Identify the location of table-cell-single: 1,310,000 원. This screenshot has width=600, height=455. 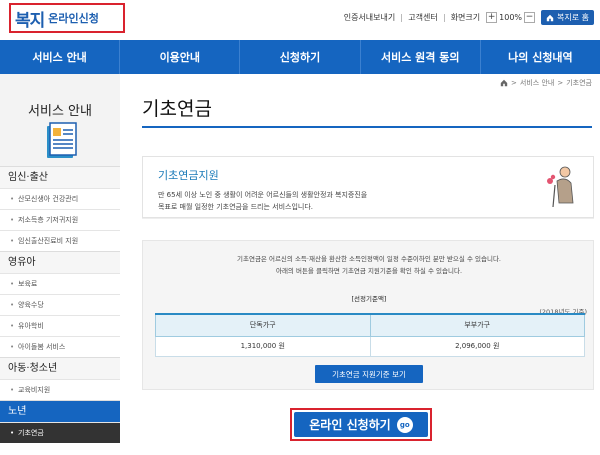
(263, 346).